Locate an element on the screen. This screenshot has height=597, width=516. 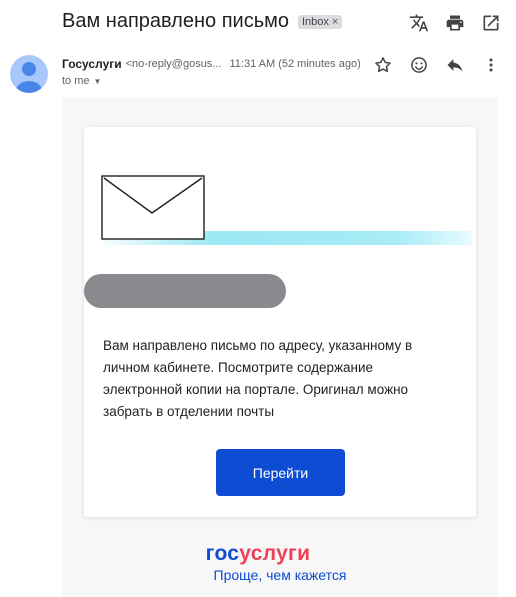
print-icon is located at coordinates (455, 23).